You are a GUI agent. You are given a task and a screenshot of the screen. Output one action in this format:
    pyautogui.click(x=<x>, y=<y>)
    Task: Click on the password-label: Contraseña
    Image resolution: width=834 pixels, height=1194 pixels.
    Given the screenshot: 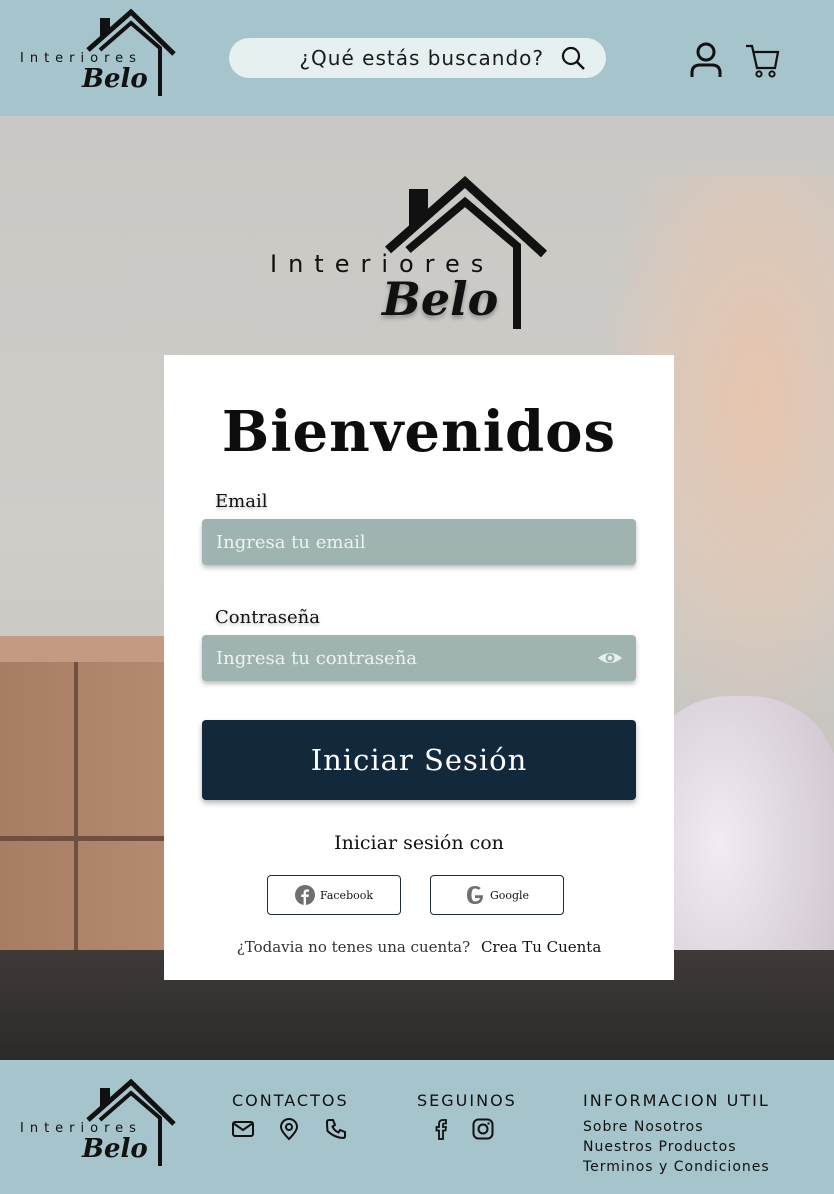 What is the action you would take?
    pyautogui.click(x=267, y=617)
    